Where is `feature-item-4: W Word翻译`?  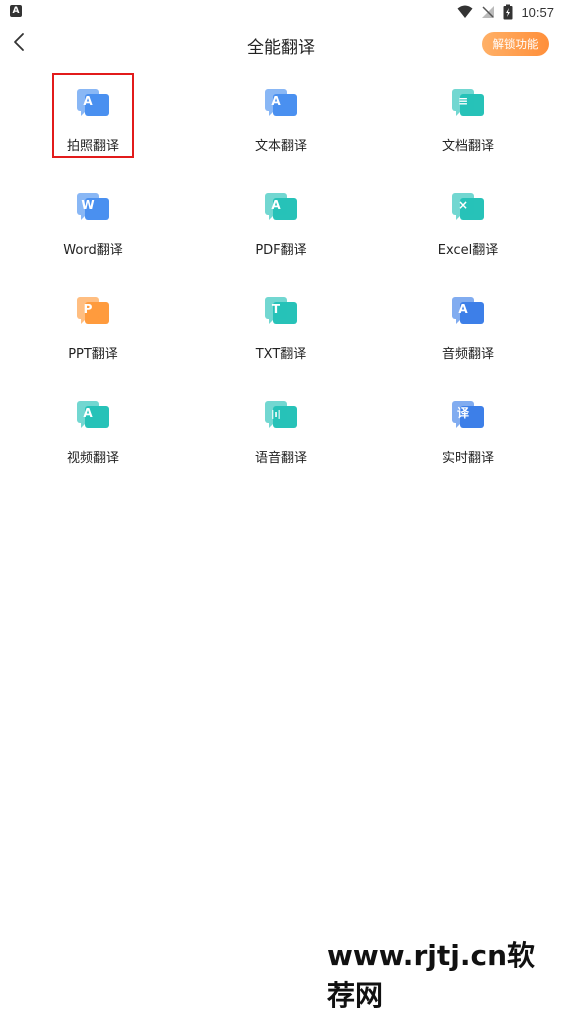
feature-item-4: W Word翻译 is located at coordinates (93, 221).